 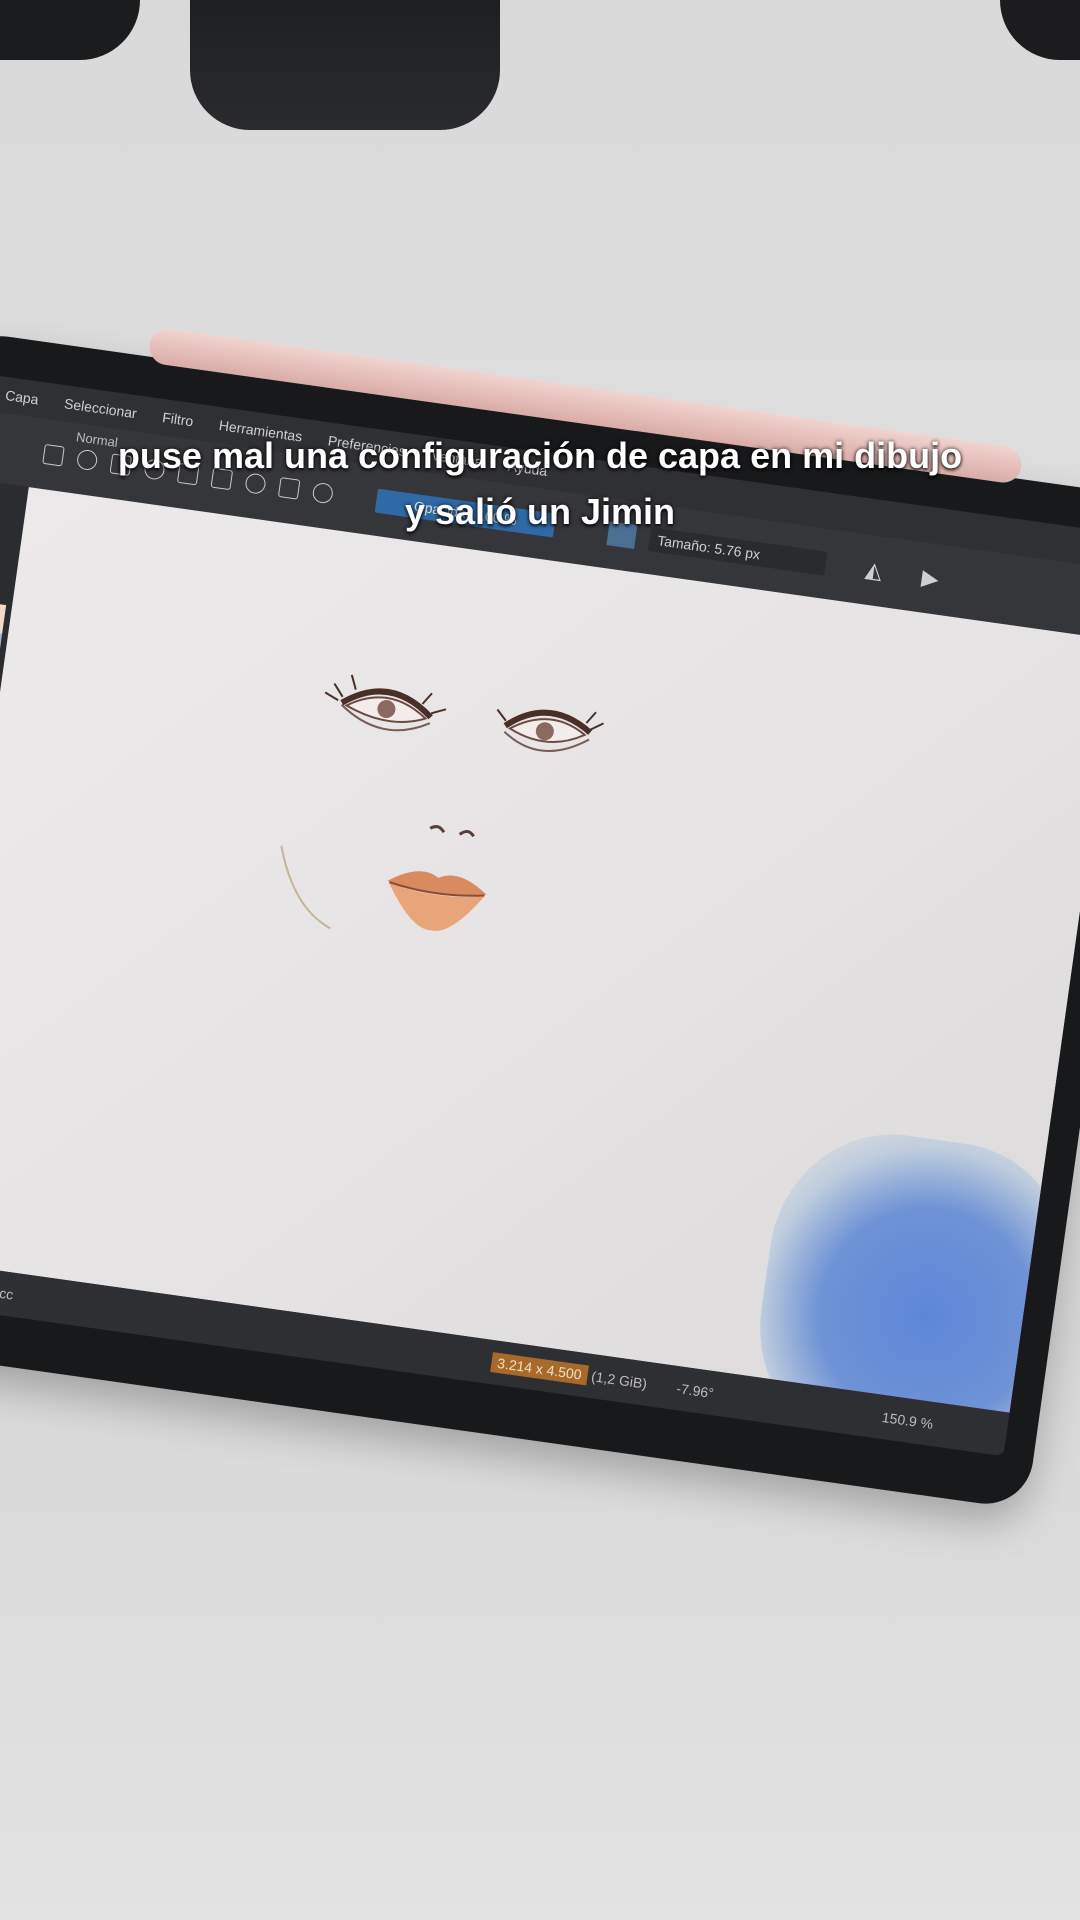 I want to click on dark-device, so click(x=345, y=65).